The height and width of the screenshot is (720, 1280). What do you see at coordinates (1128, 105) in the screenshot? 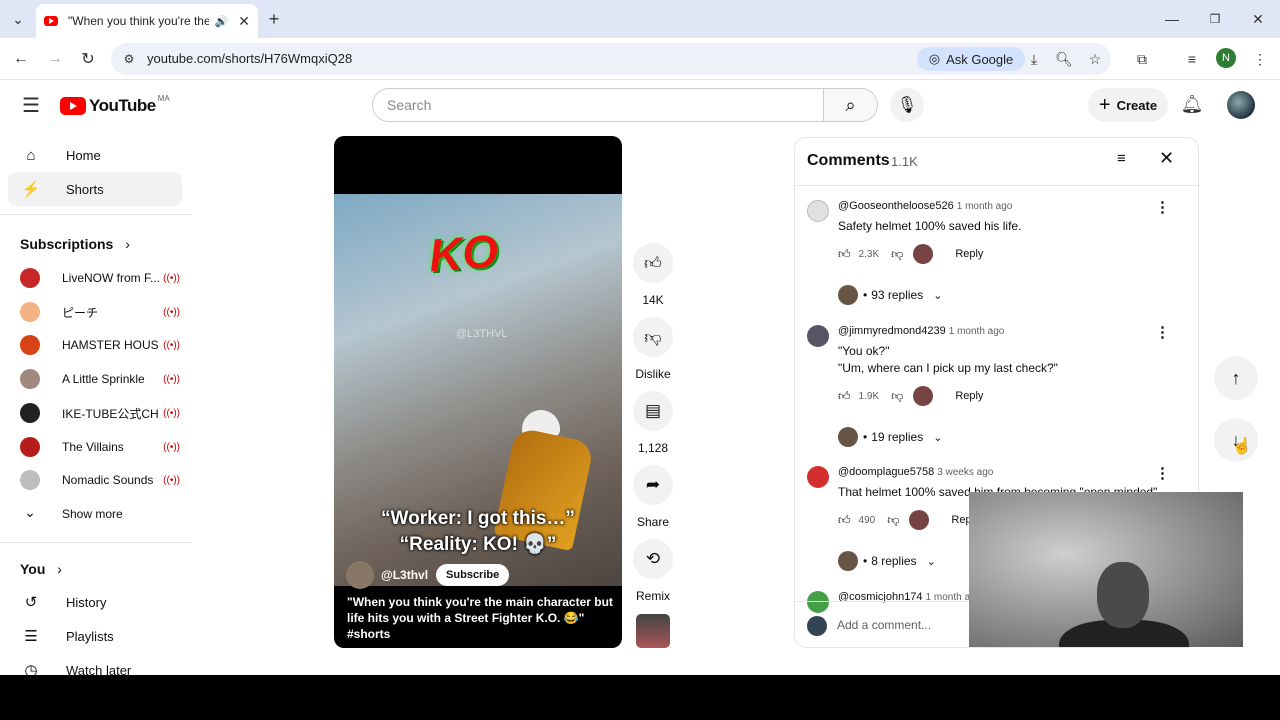
I see `create-button: + Create` at bounding box center [1128, 105].